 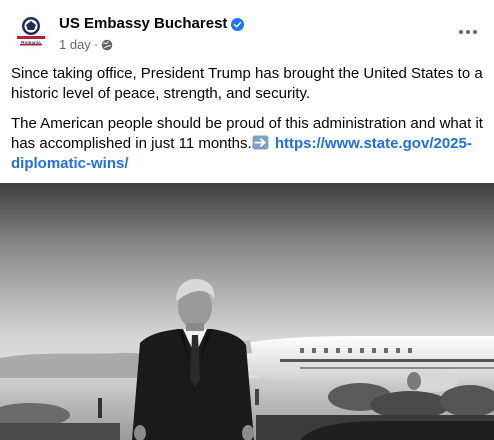 I want to click on verified-badge-icon, so click(x=238, y=24).